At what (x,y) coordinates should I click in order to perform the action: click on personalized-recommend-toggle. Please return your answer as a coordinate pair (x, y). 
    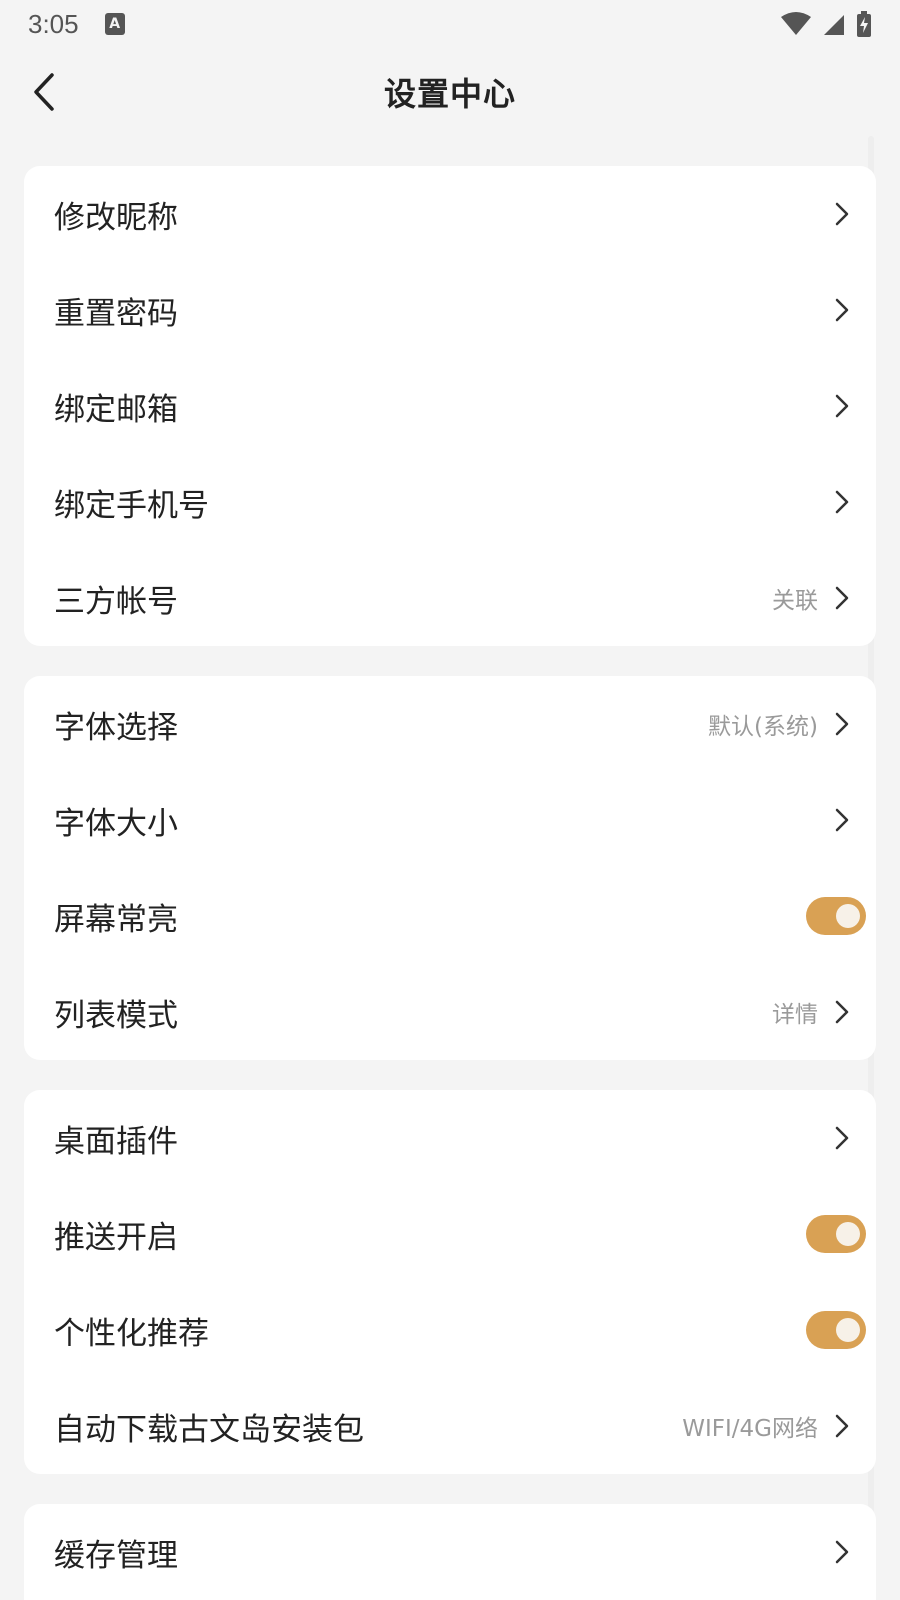
    Looking at the image, I should click on (836, 1330).